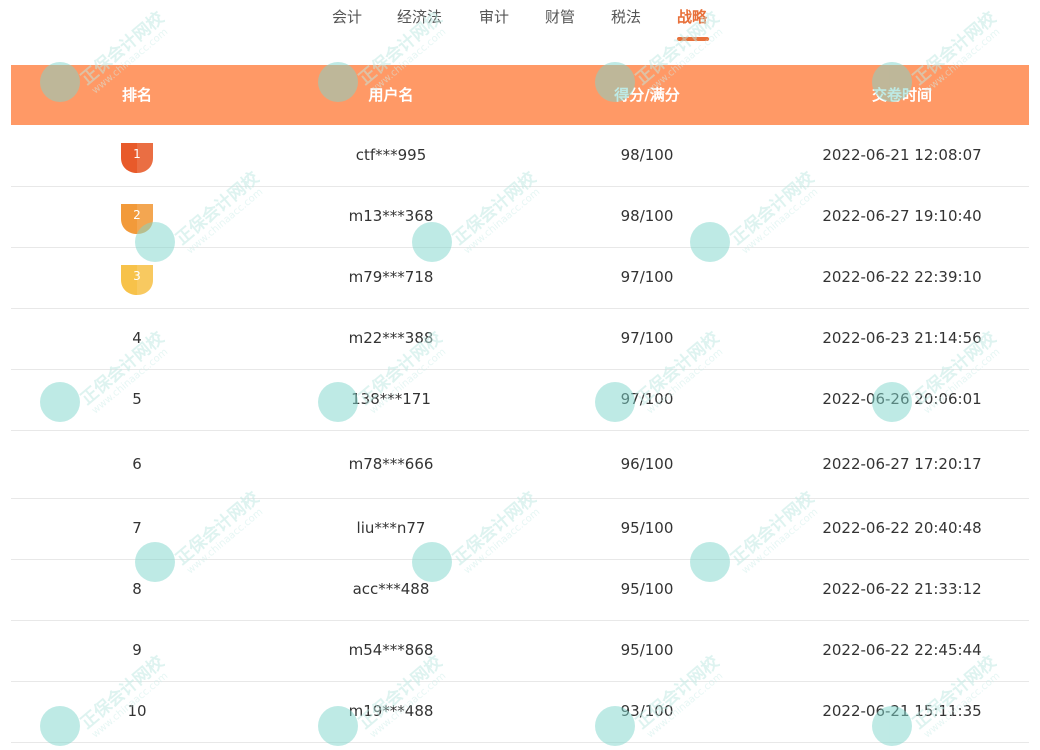  What do you see at coordinates (647, 464) in the screenshot?
I see `score-cell: 96/100` at bounding box center [647, 464].